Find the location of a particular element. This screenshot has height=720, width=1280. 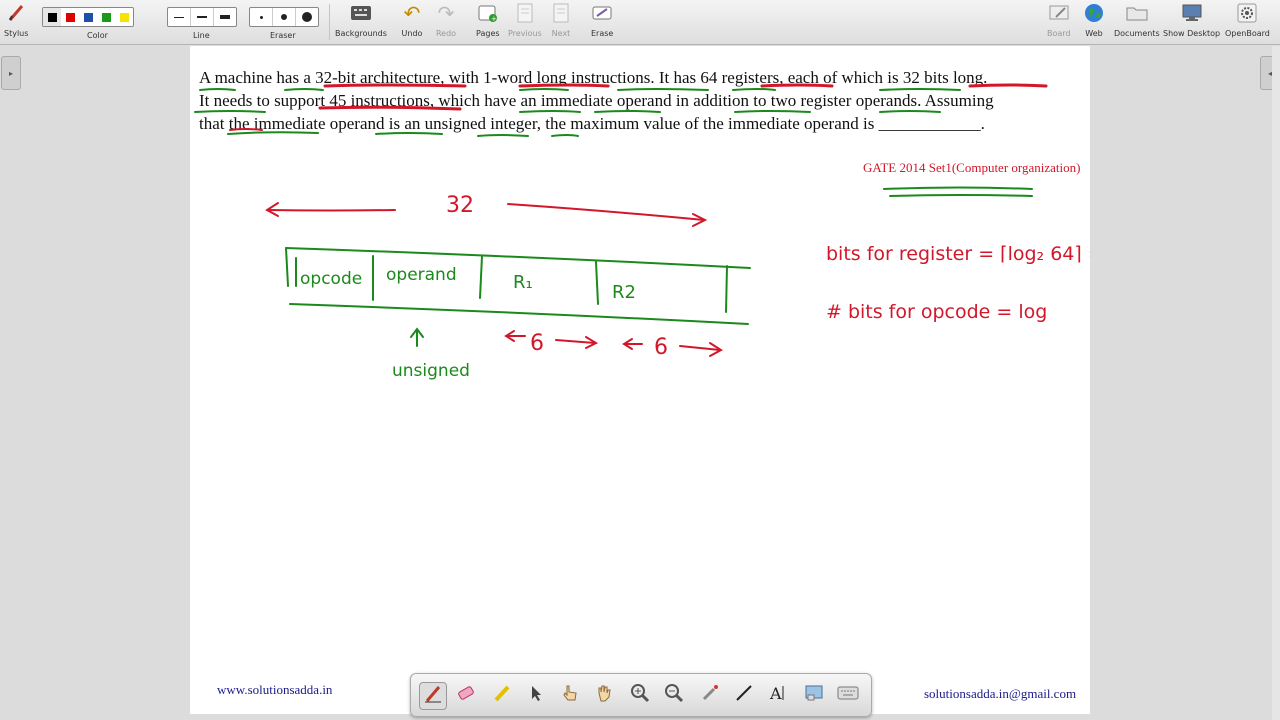

svg-text: A is located at coordinates (775, 693).